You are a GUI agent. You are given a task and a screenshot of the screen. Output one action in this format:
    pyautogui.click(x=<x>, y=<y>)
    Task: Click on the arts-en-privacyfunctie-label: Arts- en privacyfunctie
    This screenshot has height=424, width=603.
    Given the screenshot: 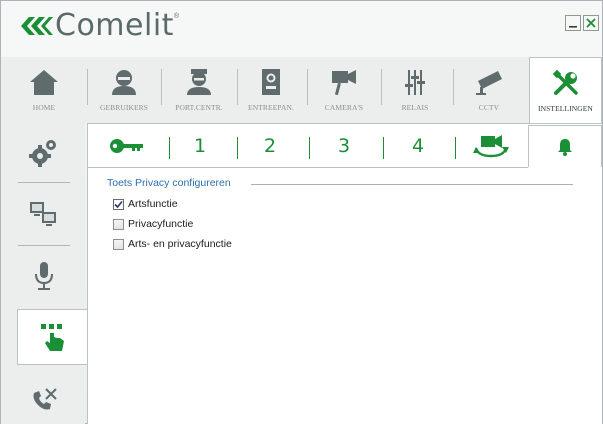 What is the action you would take?
    pyautogui.click(x=180, y=244)
    